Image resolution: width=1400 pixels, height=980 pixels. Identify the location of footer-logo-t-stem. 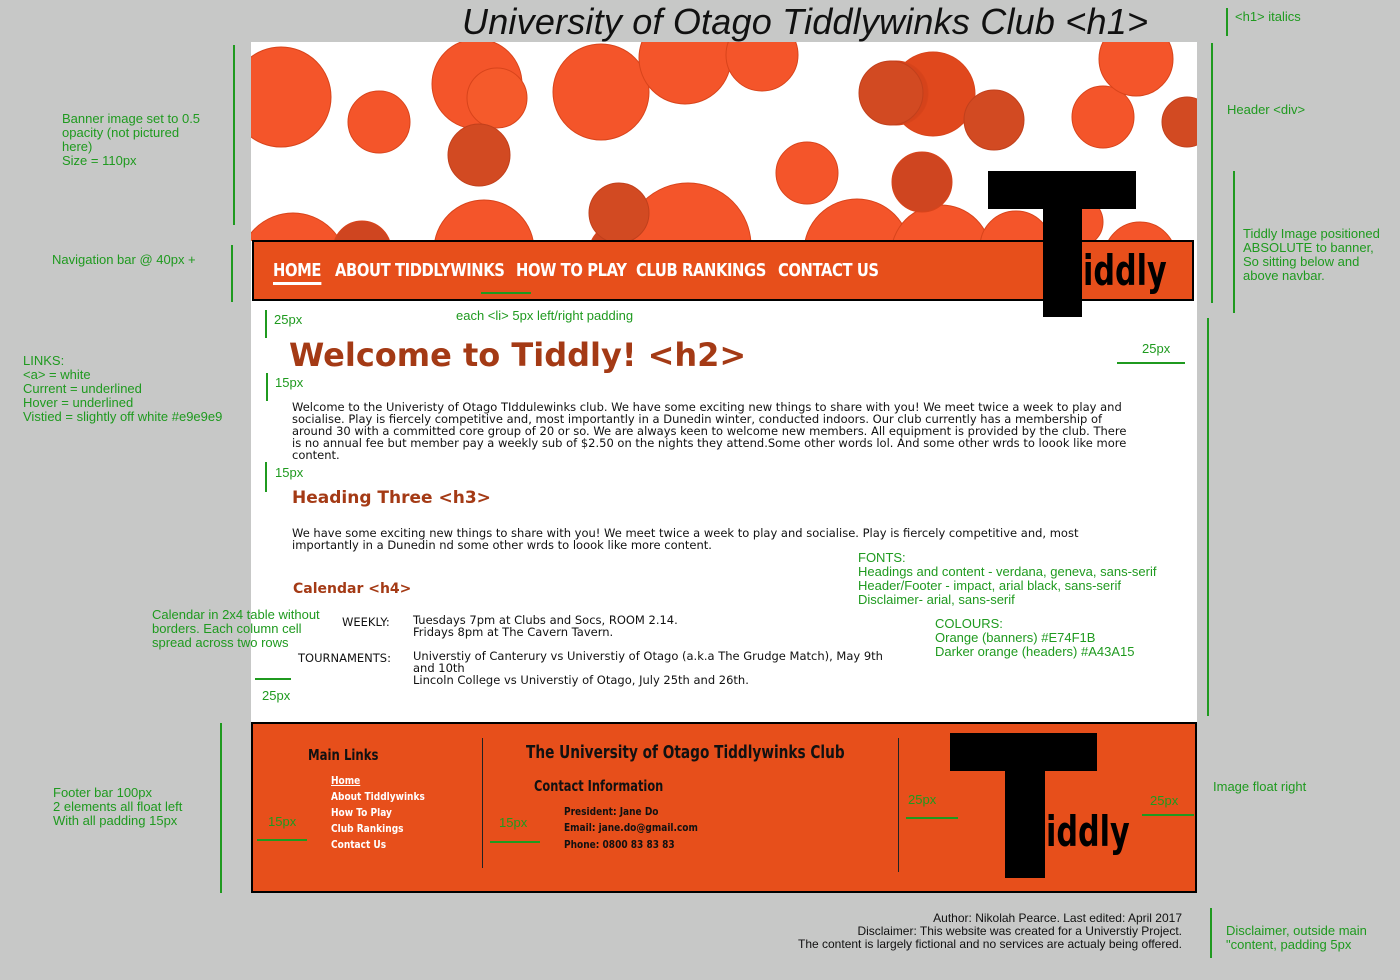
(1025, 805).